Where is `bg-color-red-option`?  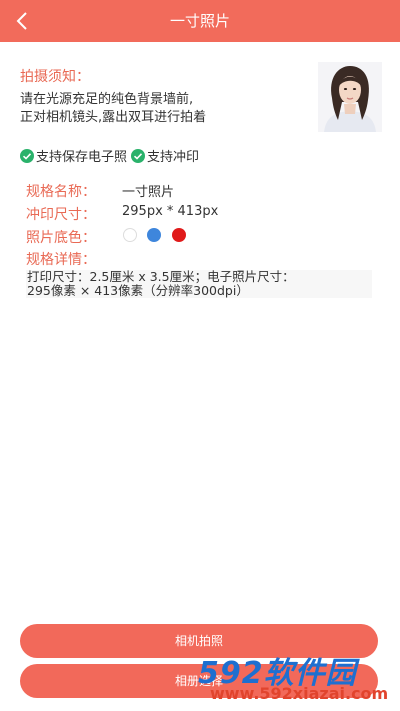
bg-color-red-option is located at coordinates (179, 235).